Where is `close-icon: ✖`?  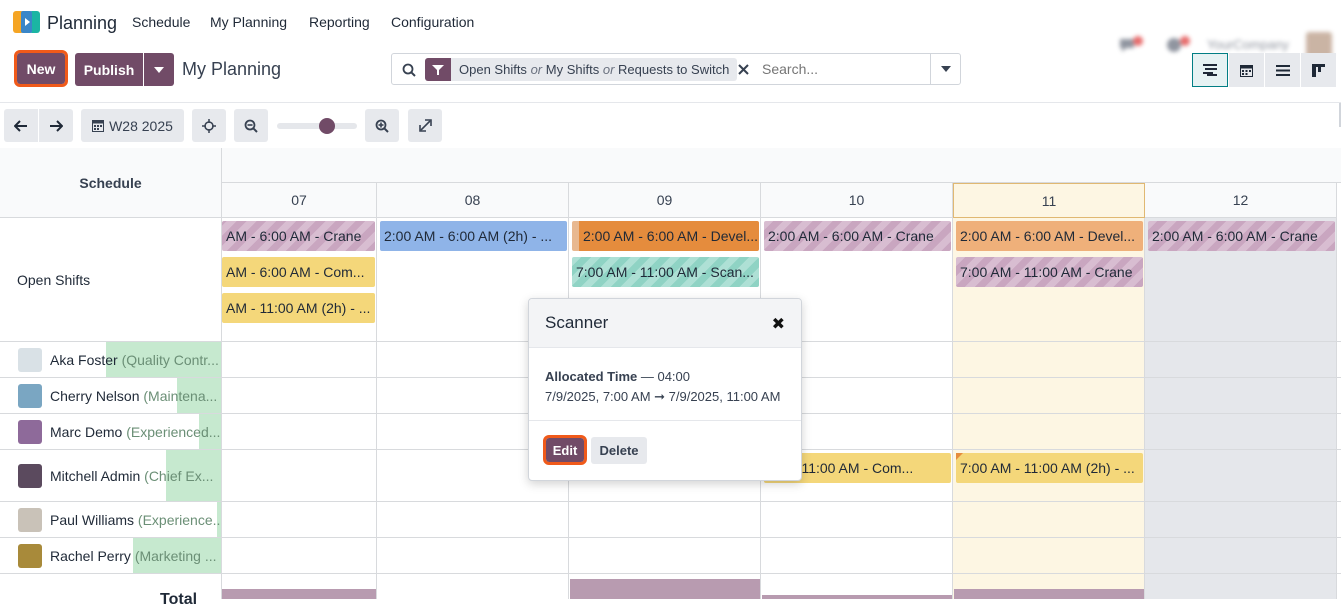
close-icon: ✖ is located at coordinates (778, 324).